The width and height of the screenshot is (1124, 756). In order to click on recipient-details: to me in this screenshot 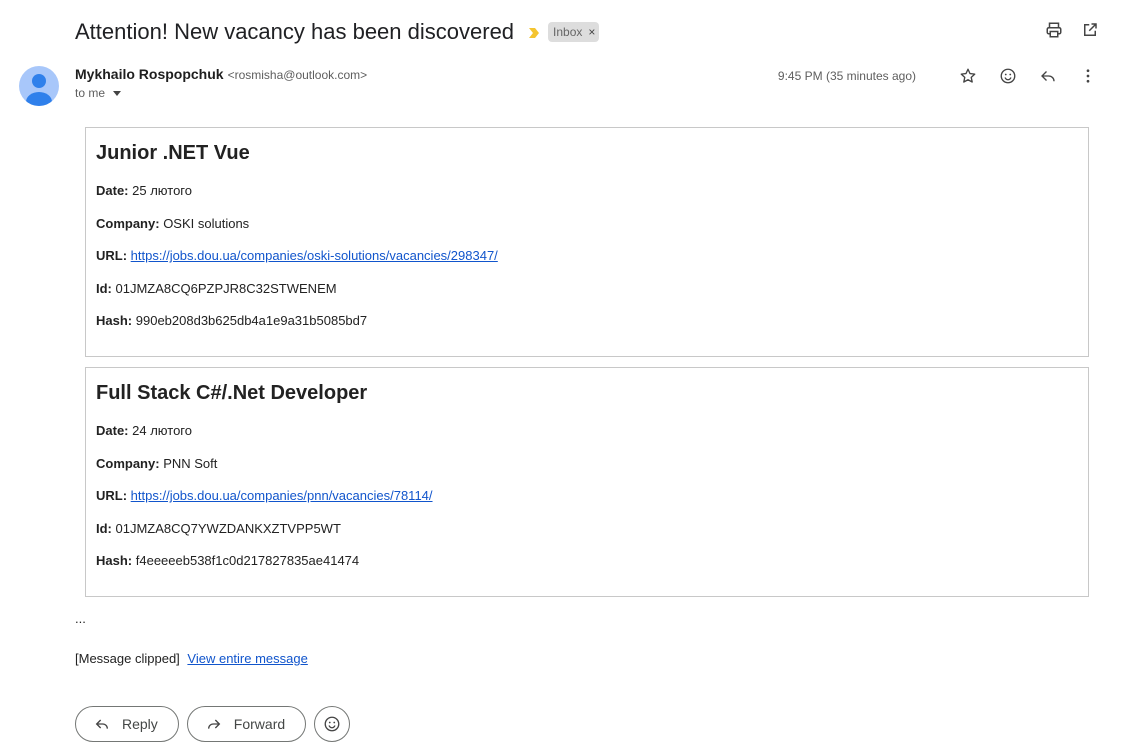, I will do `click(221, 93)`.